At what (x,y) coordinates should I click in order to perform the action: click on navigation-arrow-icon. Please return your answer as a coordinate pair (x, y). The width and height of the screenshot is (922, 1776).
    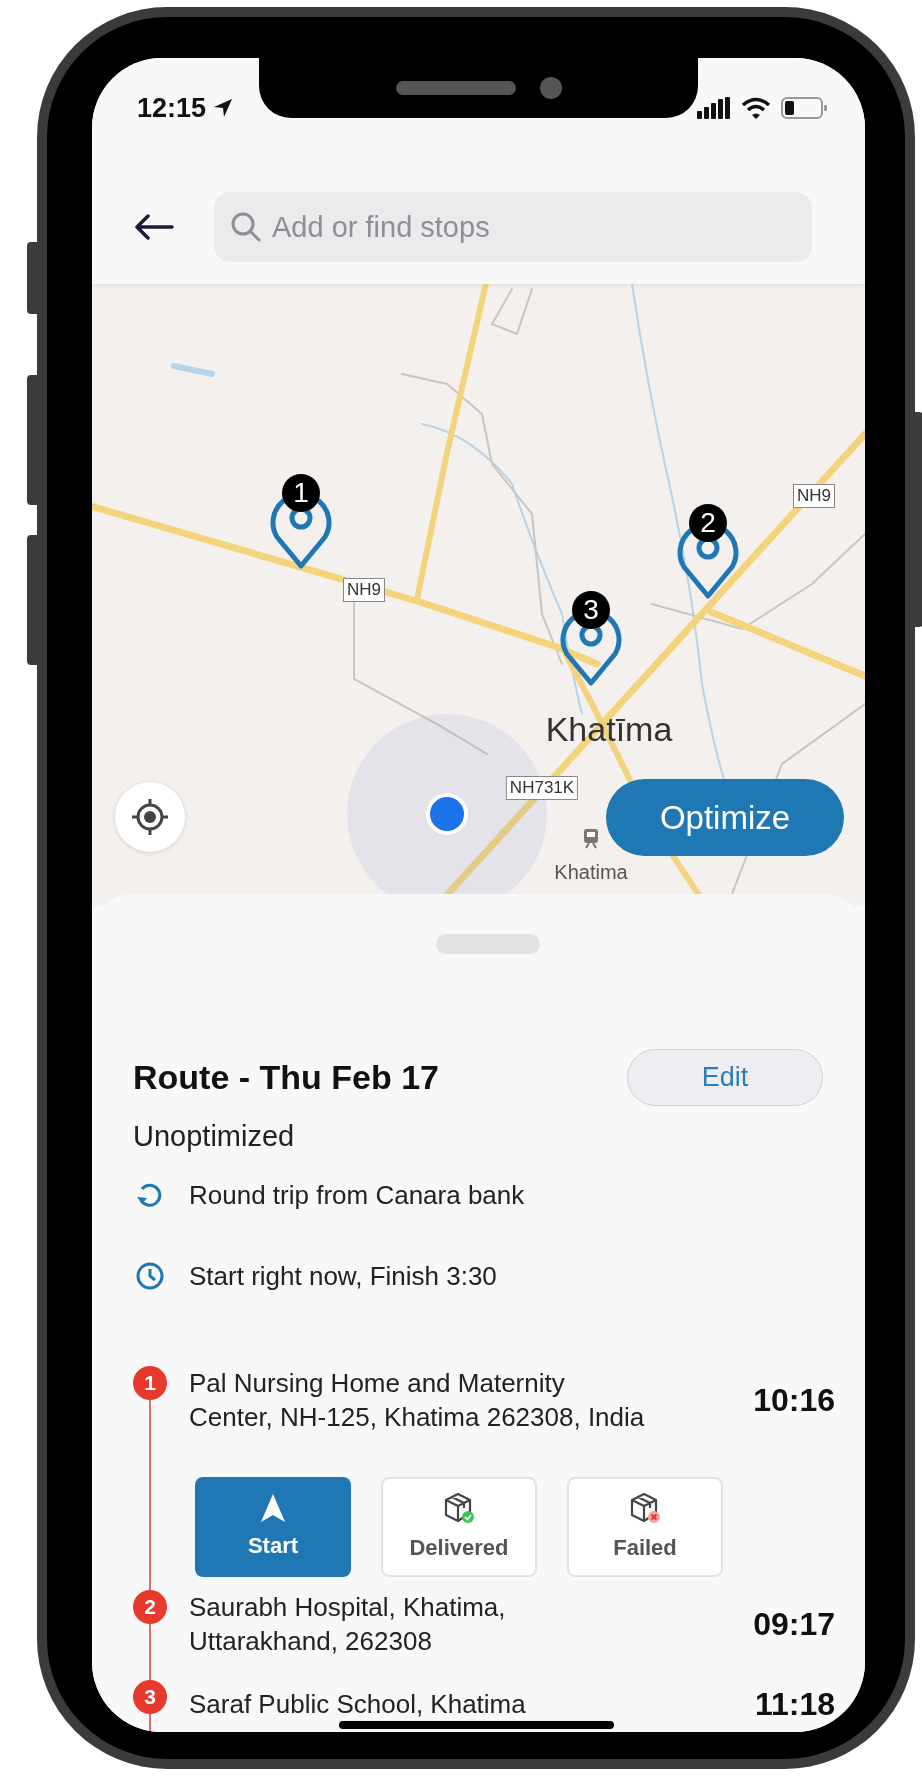
    Looking at the image, I should click on (273, 1507).